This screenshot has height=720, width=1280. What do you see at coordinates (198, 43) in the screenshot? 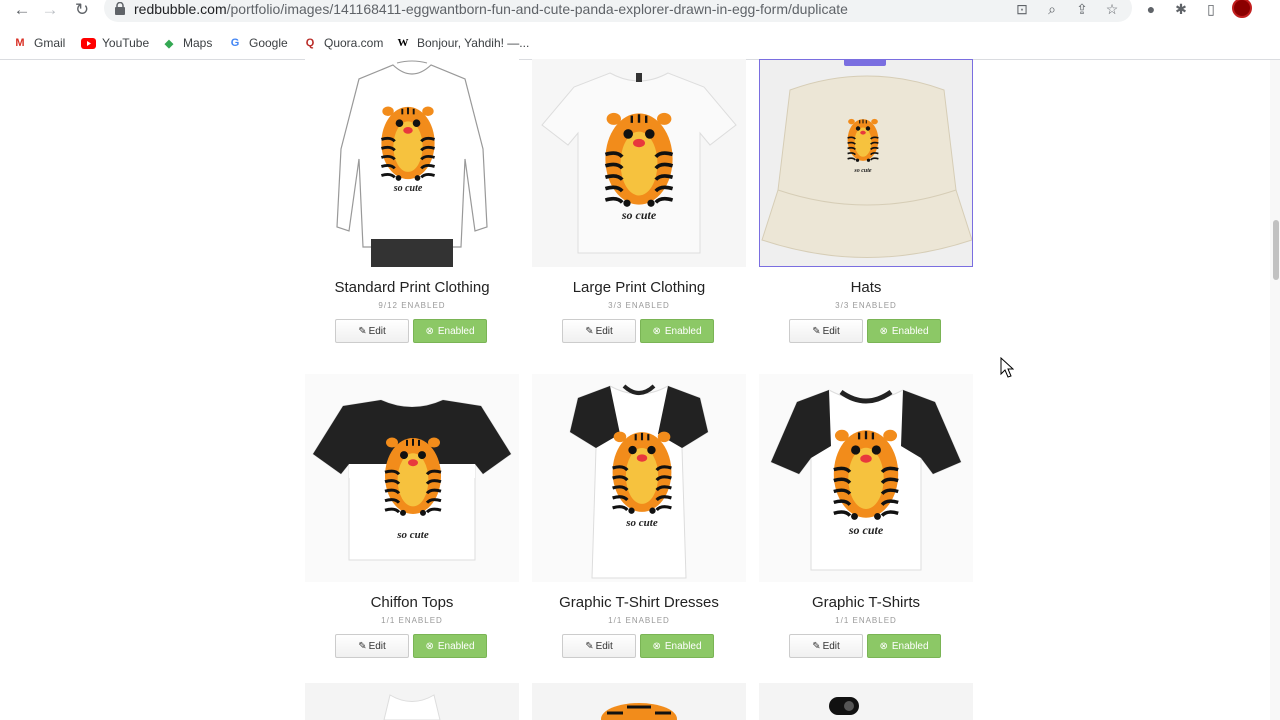
I see `bookmark-label: Maps` at bounding box center [198, 43].